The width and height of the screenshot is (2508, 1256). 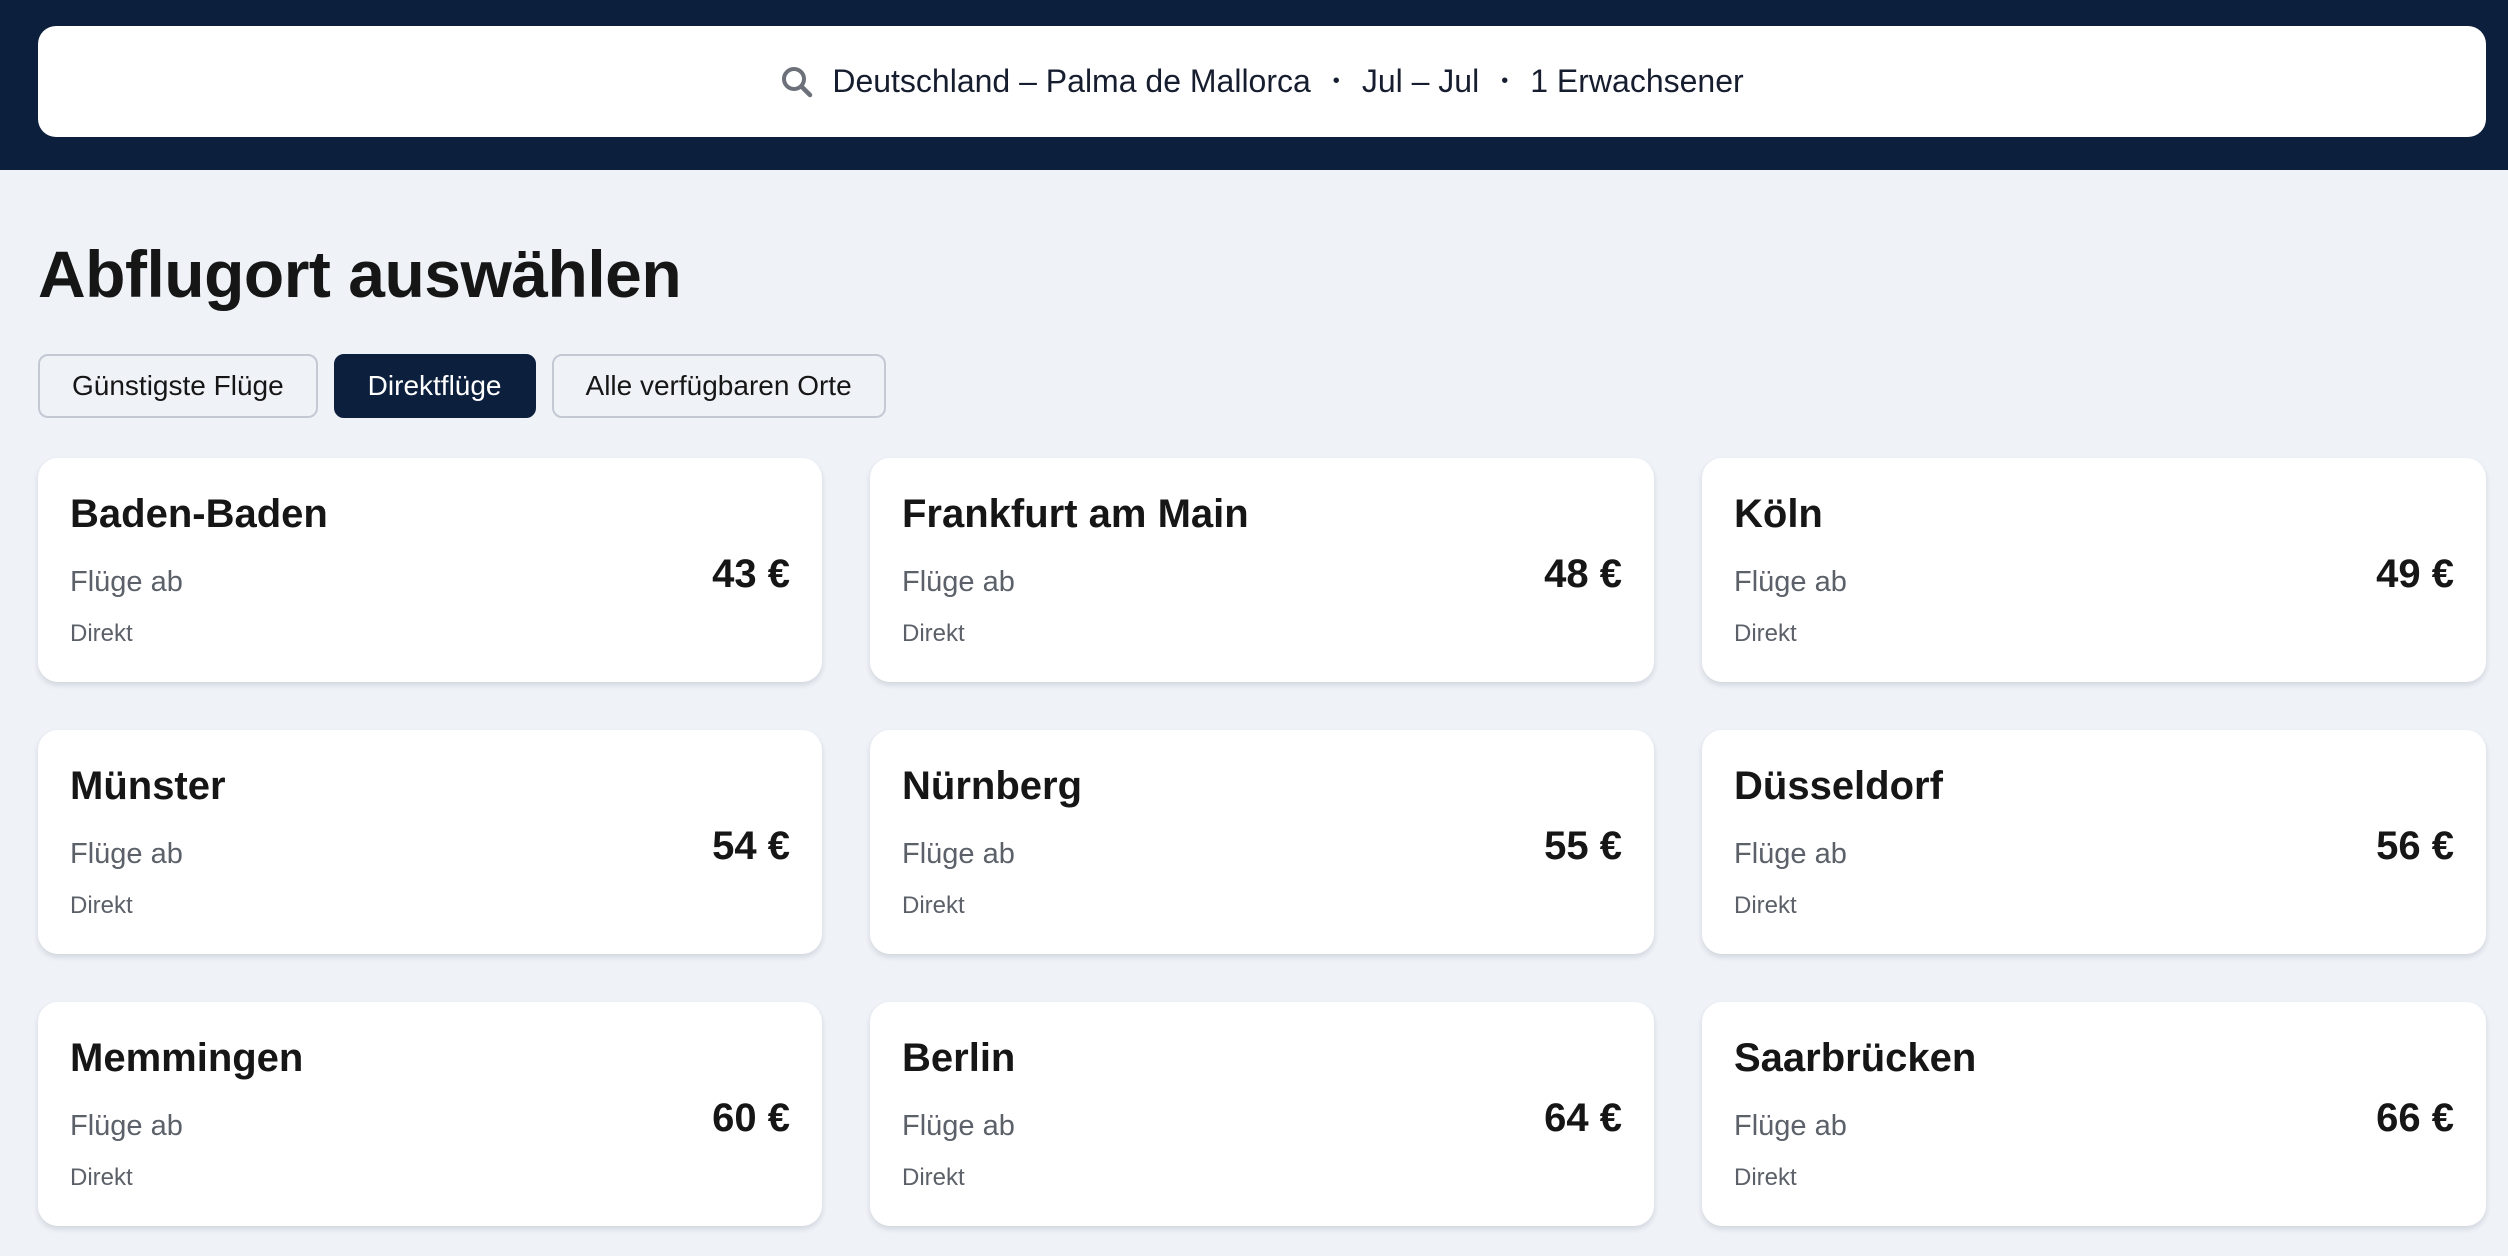 What do you see at coordinates (1420, 81) in the screenshot?
I see `search-dates: Jul – Jul` at bounding box center [1420, 81].